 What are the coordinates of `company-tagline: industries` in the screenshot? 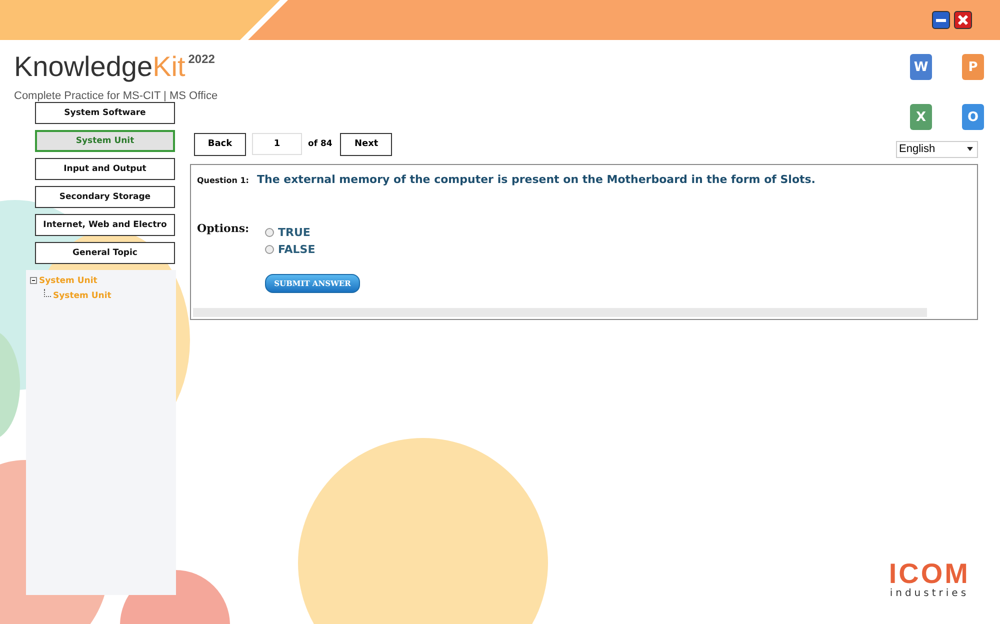 It's located at (929, 593).